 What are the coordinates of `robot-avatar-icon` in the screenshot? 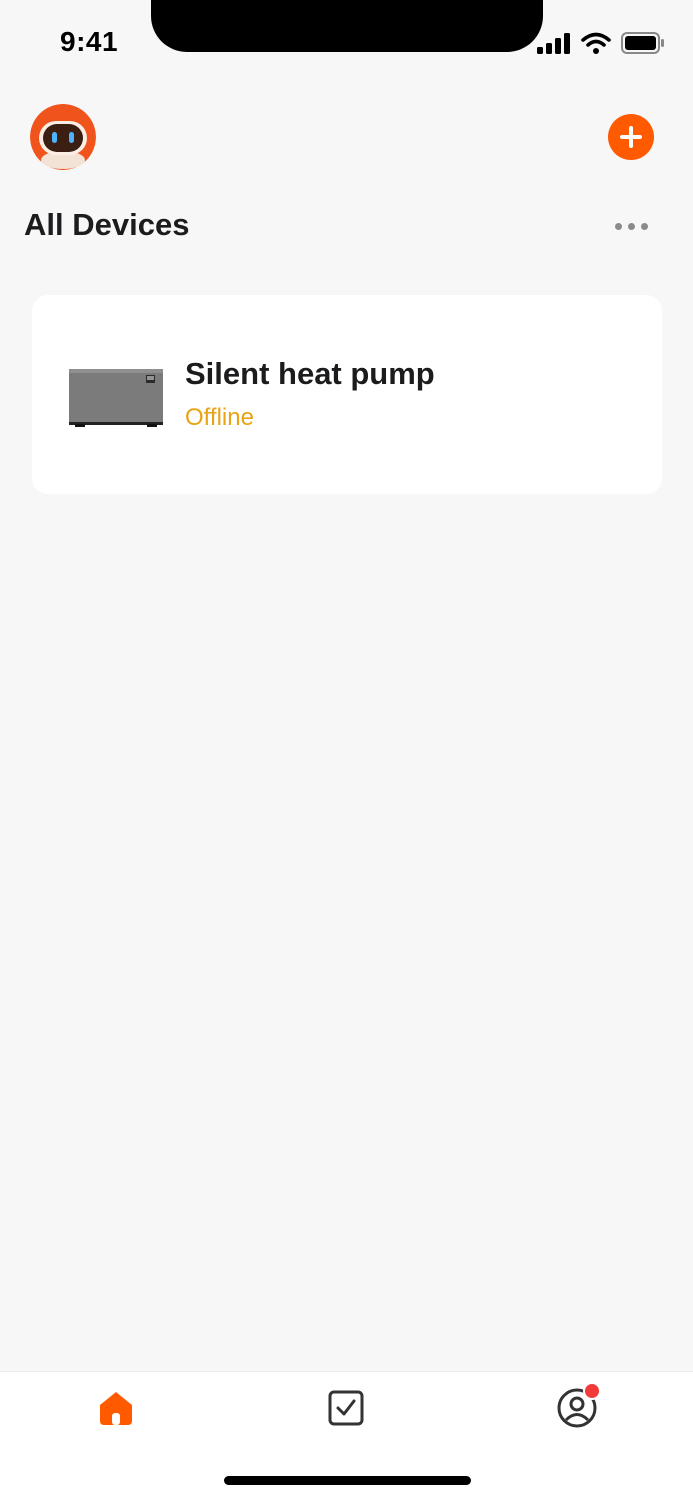 It's located at (63, 137).